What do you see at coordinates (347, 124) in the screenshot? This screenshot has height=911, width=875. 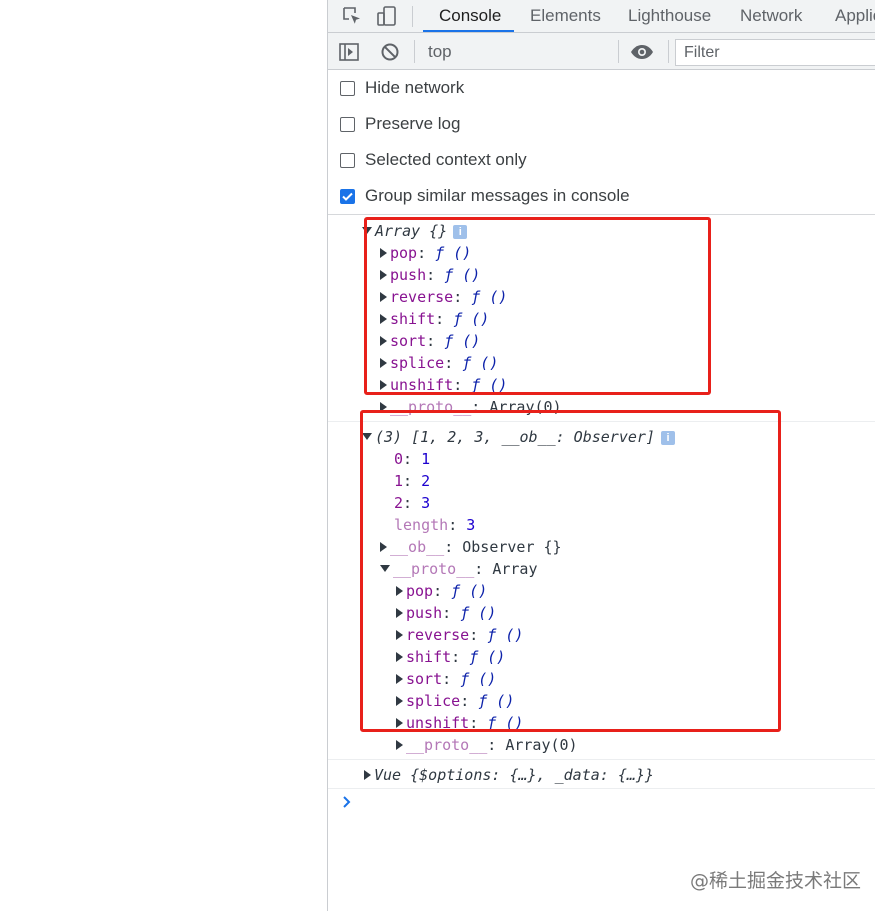 I see `preserve-log-checkbox` at bounding box center [347, 124].